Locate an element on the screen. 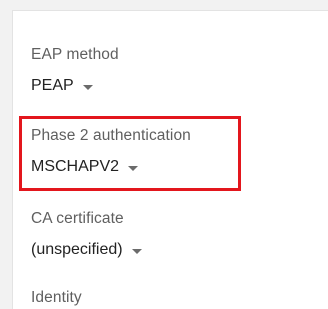 The width and height of the screenshot is (328, 309). identity-field: Identity is located at coordinates (56, 298).